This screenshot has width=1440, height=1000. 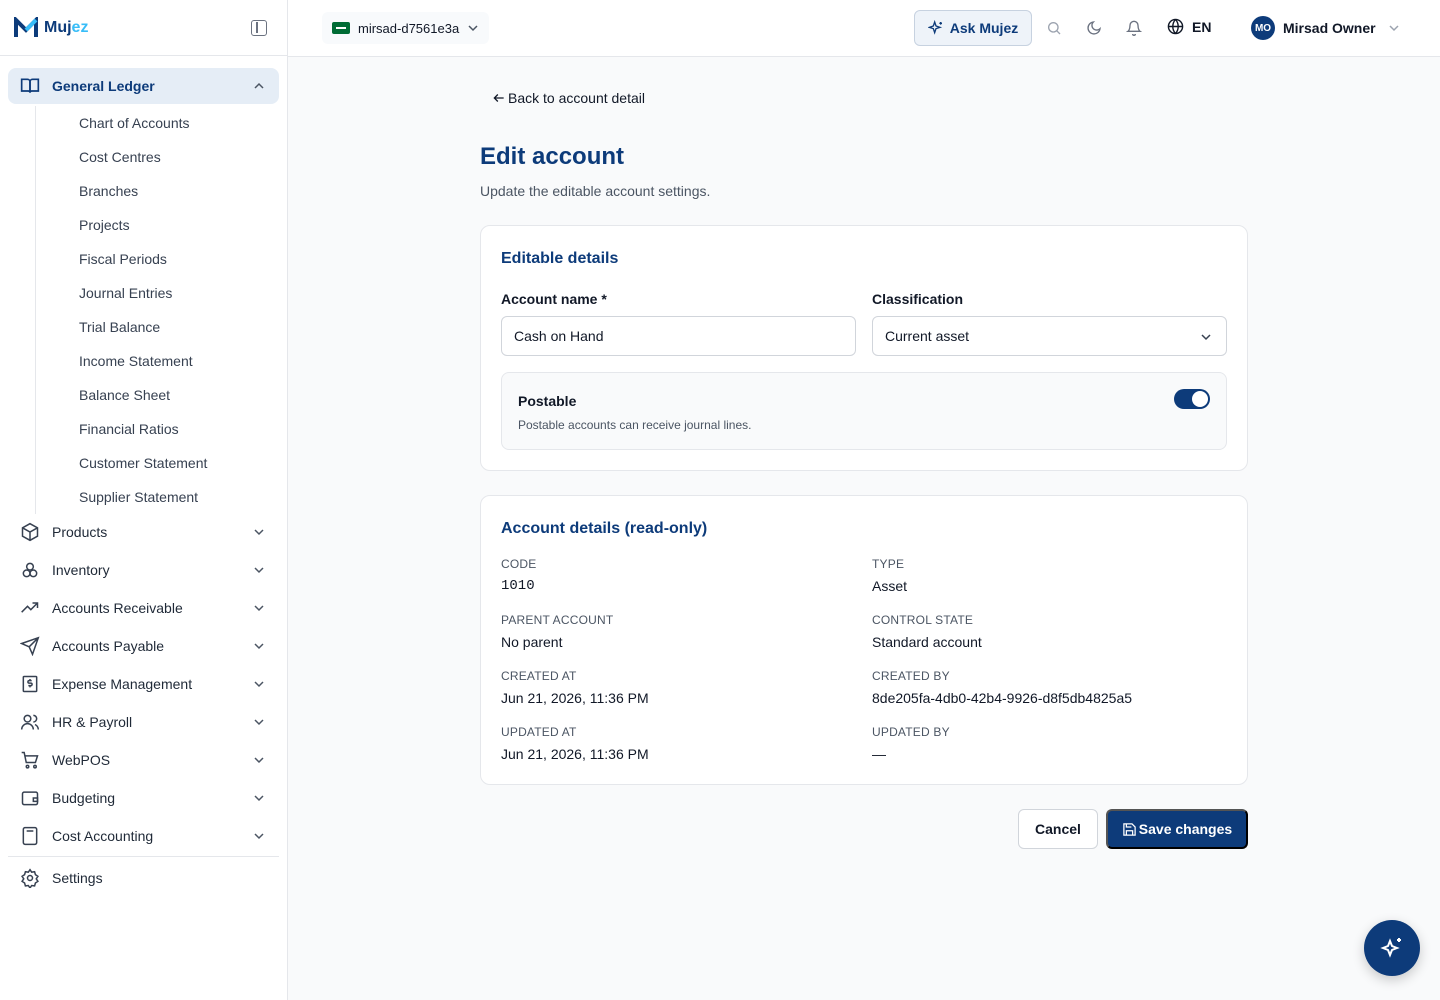 I want to click on bell-icon, so click(x=1134, y=28).